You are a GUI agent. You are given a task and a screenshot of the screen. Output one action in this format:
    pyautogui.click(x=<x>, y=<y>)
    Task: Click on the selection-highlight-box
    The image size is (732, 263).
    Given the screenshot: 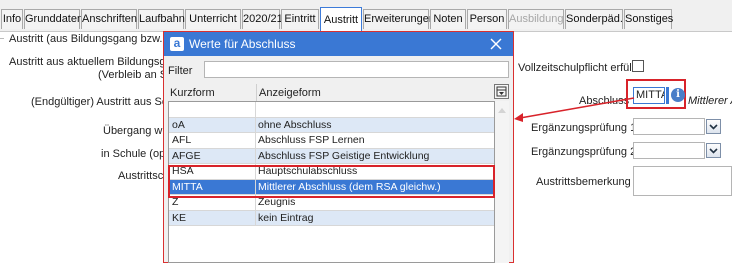 What is the action you would take?
    pyautogui.click(x=331, y=181)
    